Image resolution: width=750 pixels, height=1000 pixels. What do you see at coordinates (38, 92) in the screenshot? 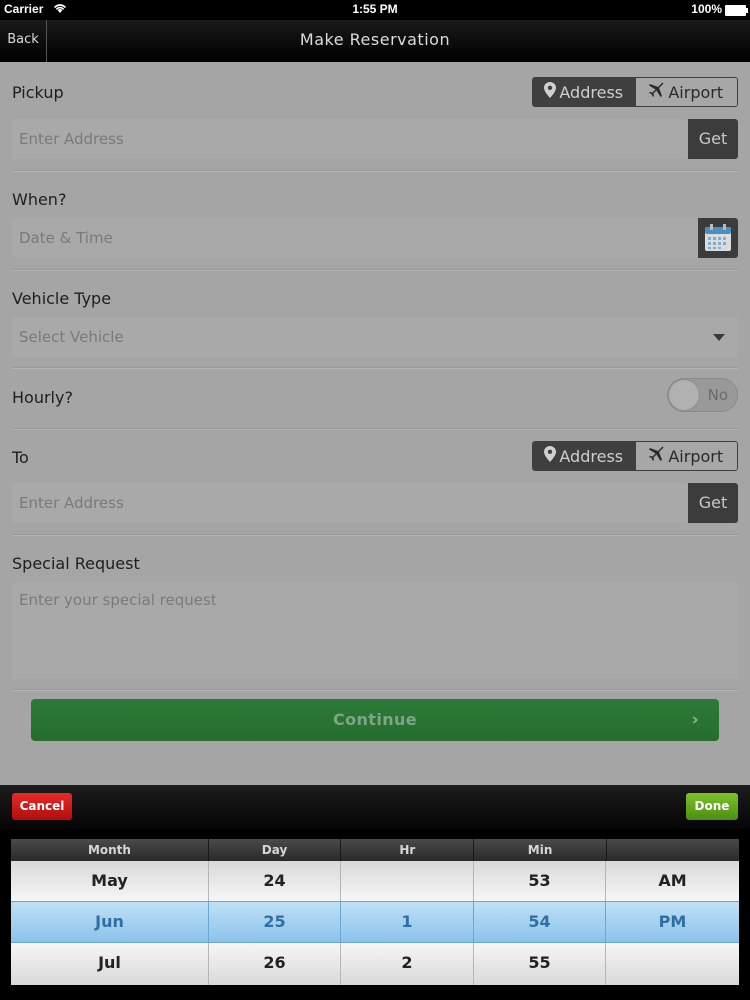
I see `pickup-label: Pickup` at bounding box center [38, 92].